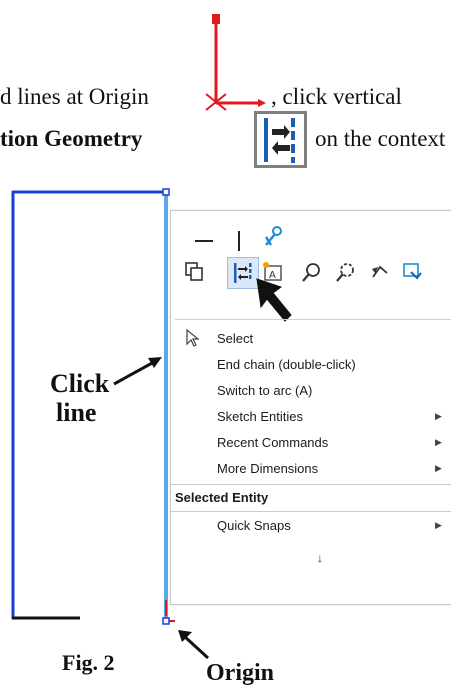 The width and height of the screenshot is (451, 700). I want to click on callout-click: Click, so click(80, 383).